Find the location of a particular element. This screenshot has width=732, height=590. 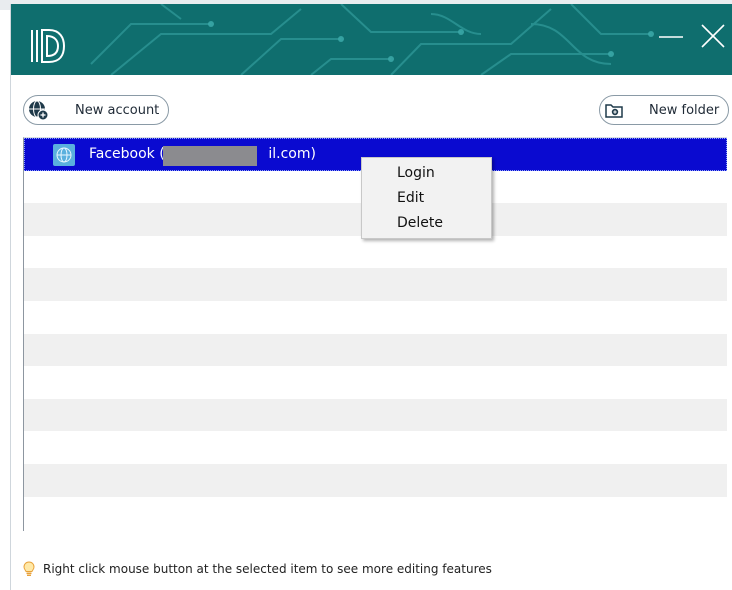

lightbulb-icon is located at coordinates (29, 568).